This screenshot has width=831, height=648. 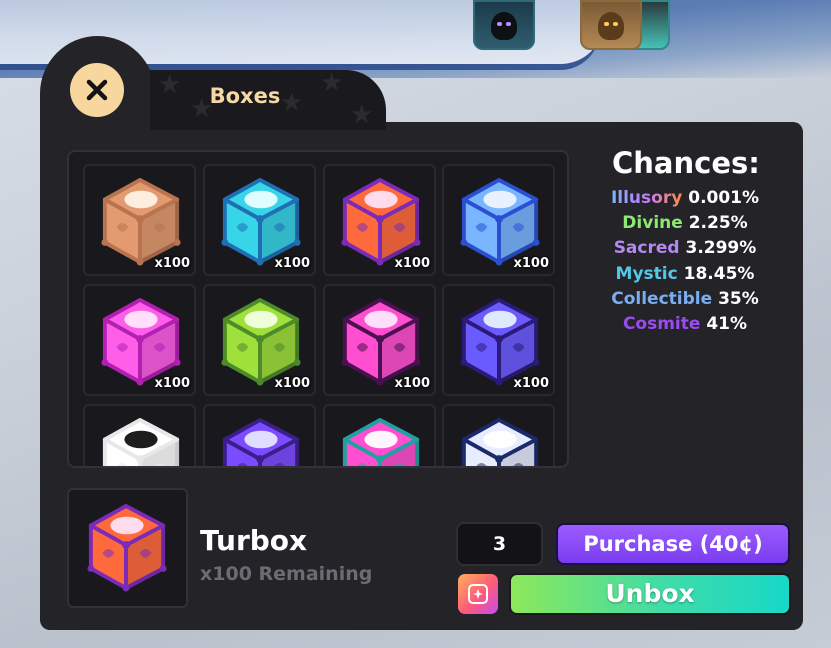 What do you see at coordinates (718, 223) in the screenshot?
I see `rarity-chance: 2.25%` at bounding box center [718, 223].